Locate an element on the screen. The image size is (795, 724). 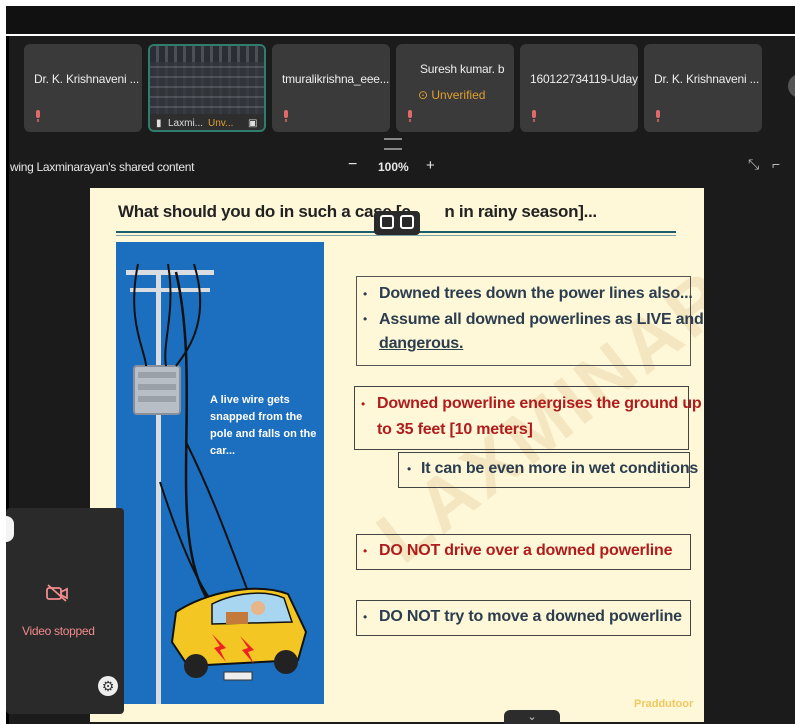
unverified-label: Unverified is located at coordinates (458, 95).